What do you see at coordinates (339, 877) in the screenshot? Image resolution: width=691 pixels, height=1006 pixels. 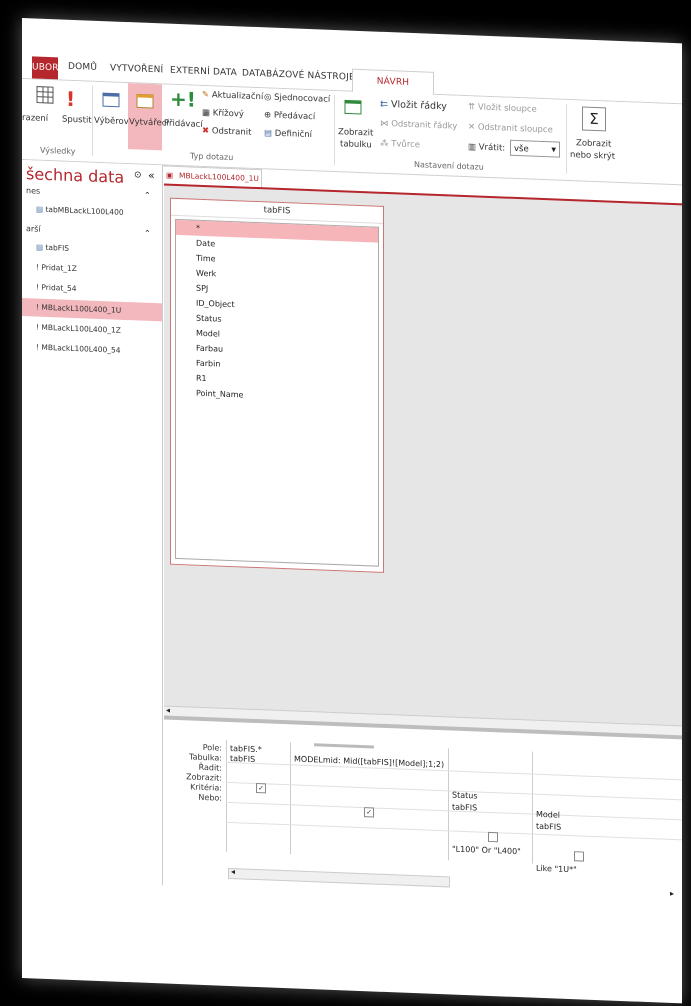 I see `grid-horizontal-scrollbar: ◂` at bounding box center [339, 877].